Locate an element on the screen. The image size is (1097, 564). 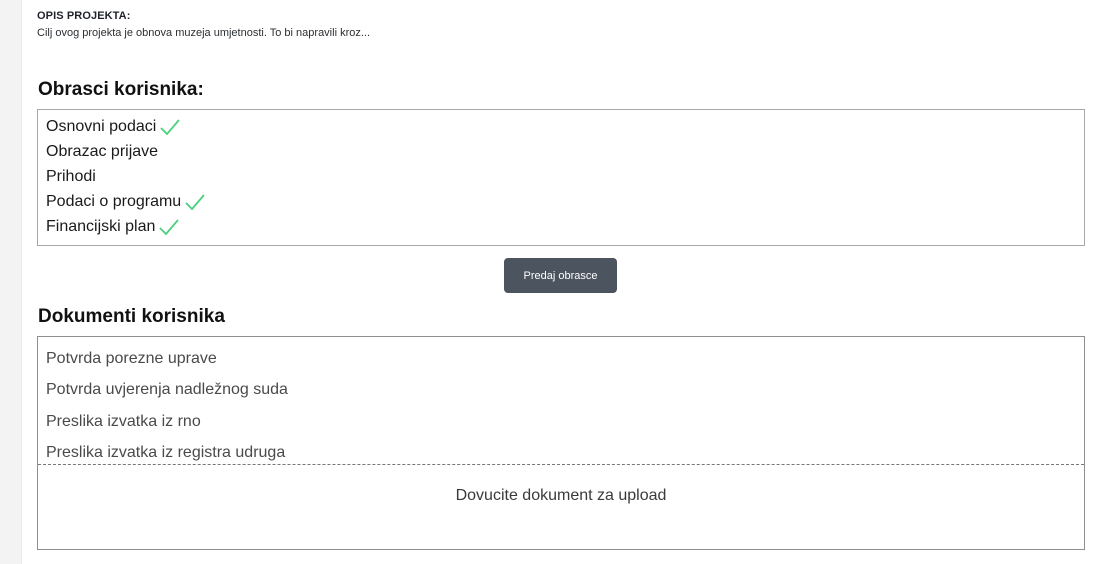
form-item-label: Prihodi is located at coordinates (71, 176).